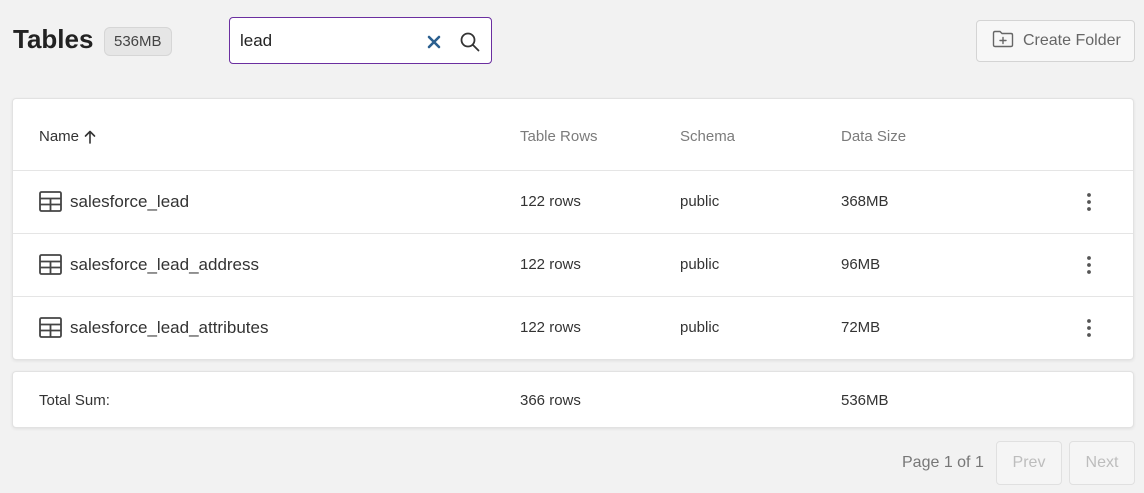 Image resolution: width=1144 pixels, height=493 pixels. I want to click on next-page-button: Next, so click(1102, 463).